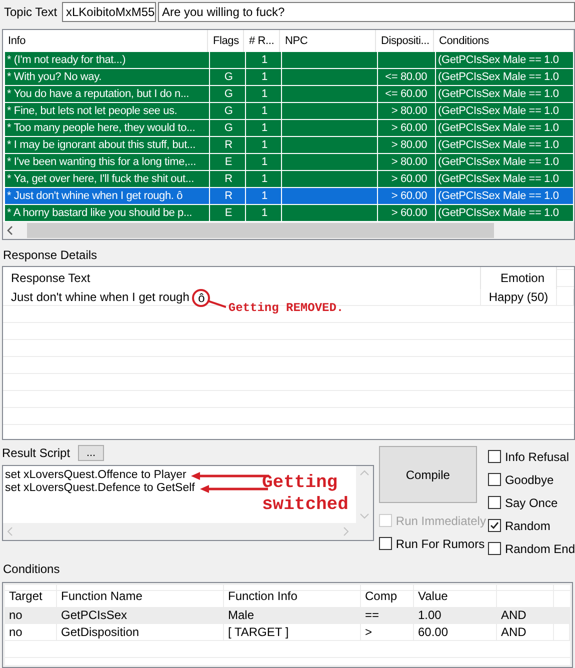  What do you see at coordinates (440, 543) in the screenshot?
I see `checkbox-label: Run For Rumors` at bounding box center [440, 543].